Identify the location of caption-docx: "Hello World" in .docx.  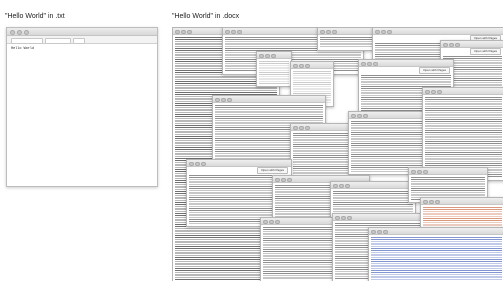
(206, 16).